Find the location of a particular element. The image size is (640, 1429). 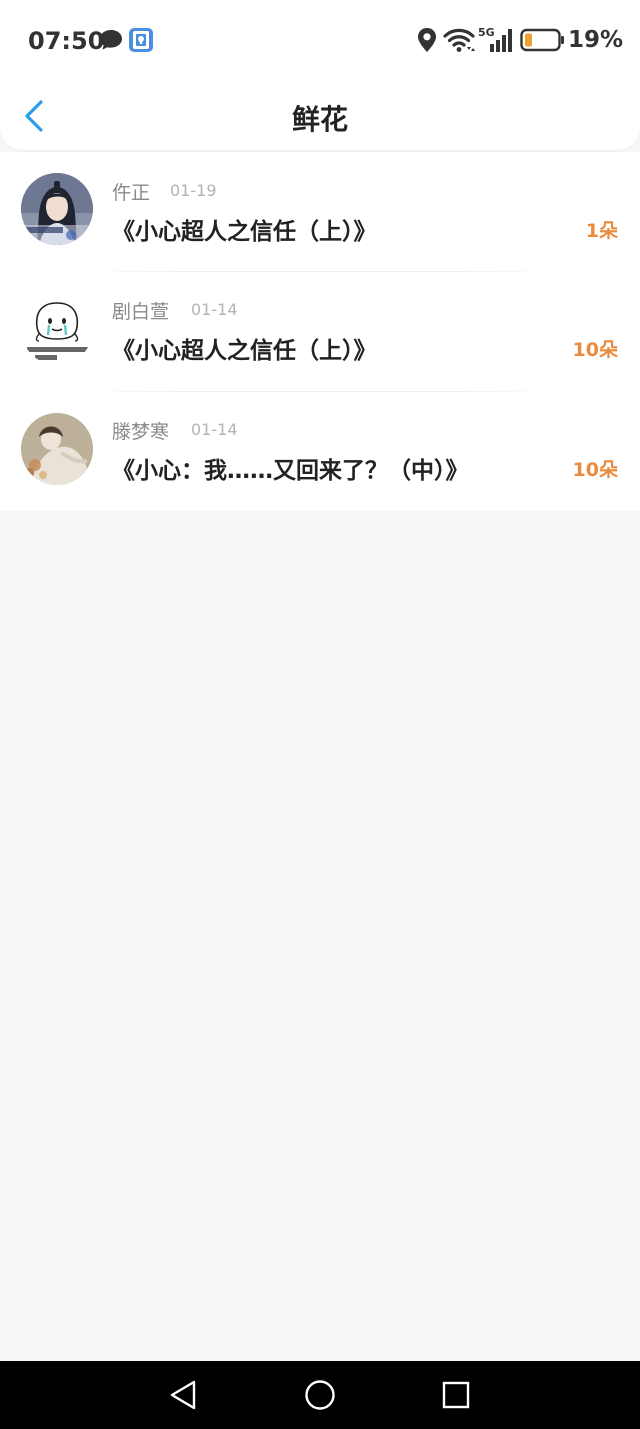

cellular-signal-icon: 5G is located at coordinates (495, 39).